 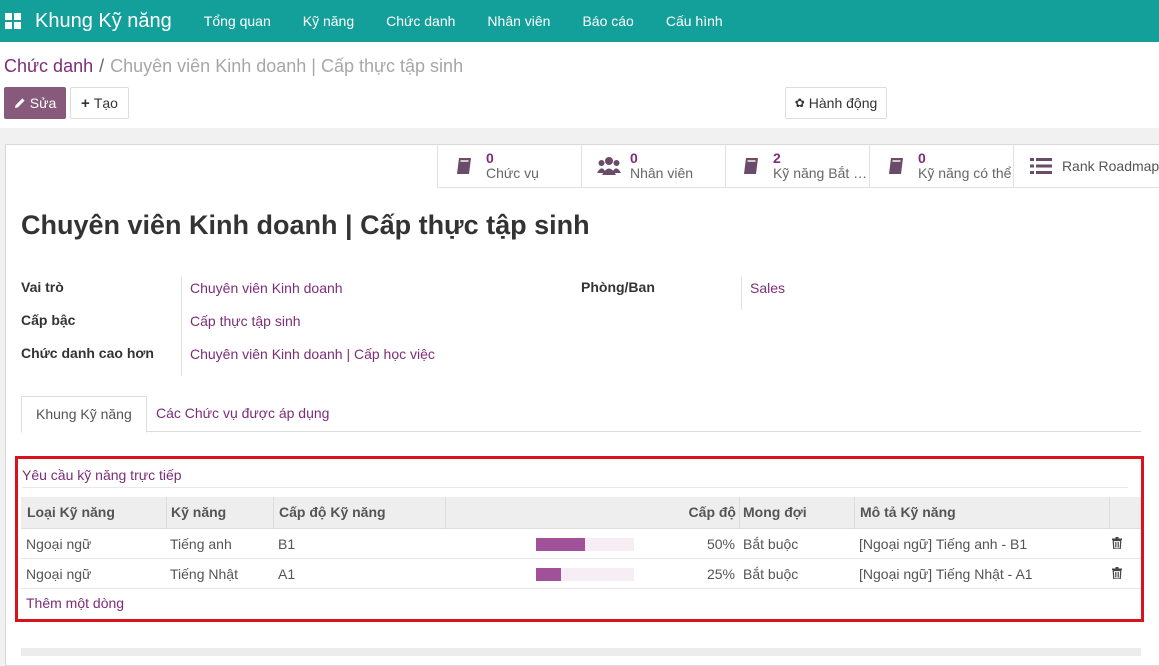 I want to click on higher-title-label: Chức danh cao hơn, so click(x=87, y=353).